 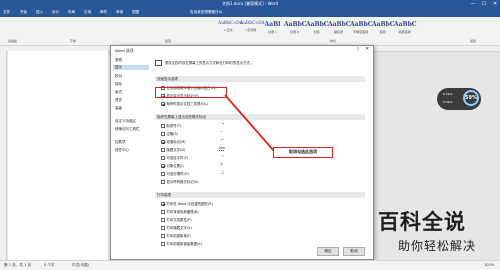 I want to click on language-indicator: 中文(中国), so click(x=80, y=265).